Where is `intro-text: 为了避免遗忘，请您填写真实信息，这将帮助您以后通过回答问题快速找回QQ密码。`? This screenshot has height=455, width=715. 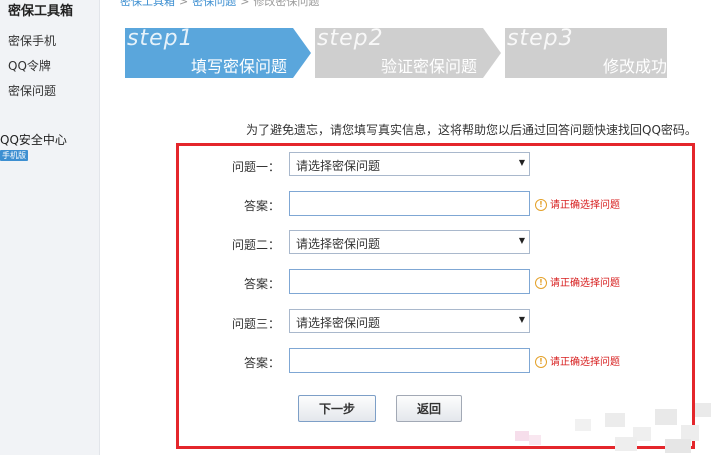
intro-text: 为了避免遗忘，请您填写真实信息，这将帮助您以后通过回答问题快速找回QQ密码。 is located at coordinates (471, 130).